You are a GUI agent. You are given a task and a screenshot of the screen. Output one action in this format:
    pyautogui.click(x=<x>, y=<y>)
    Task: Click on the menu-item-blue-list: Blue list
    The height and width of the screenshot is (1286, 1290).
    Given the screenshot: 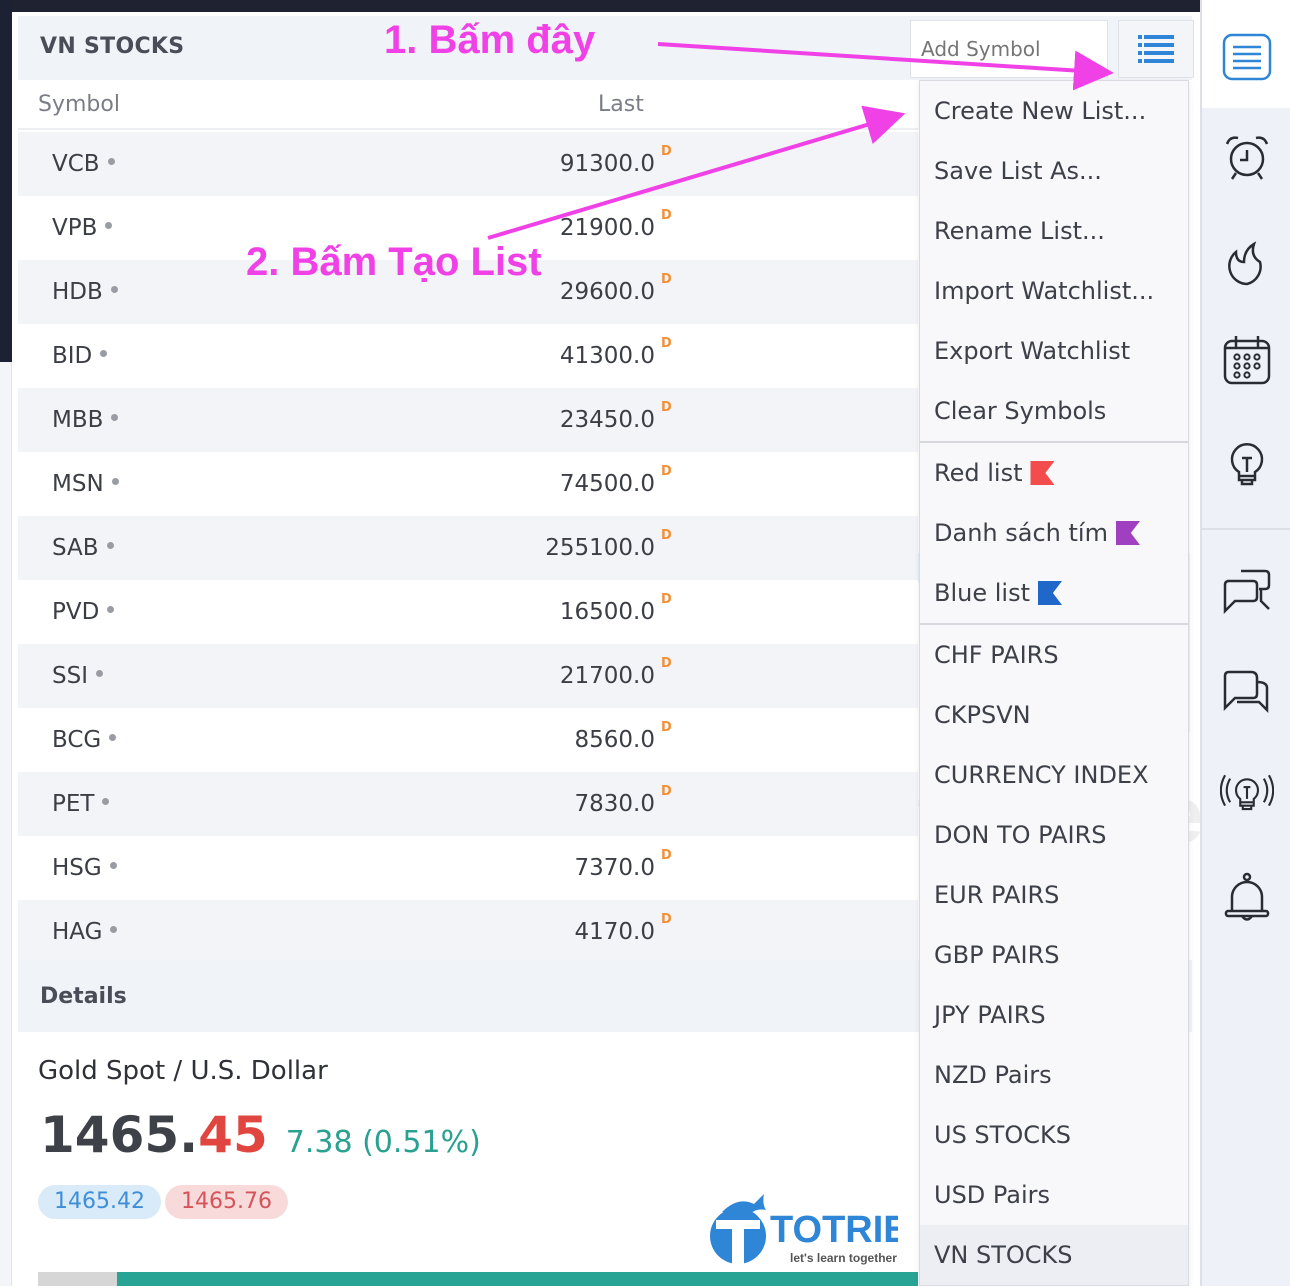 What is the action you would take?
    pyautogui.click(x=1054, y=593)
    